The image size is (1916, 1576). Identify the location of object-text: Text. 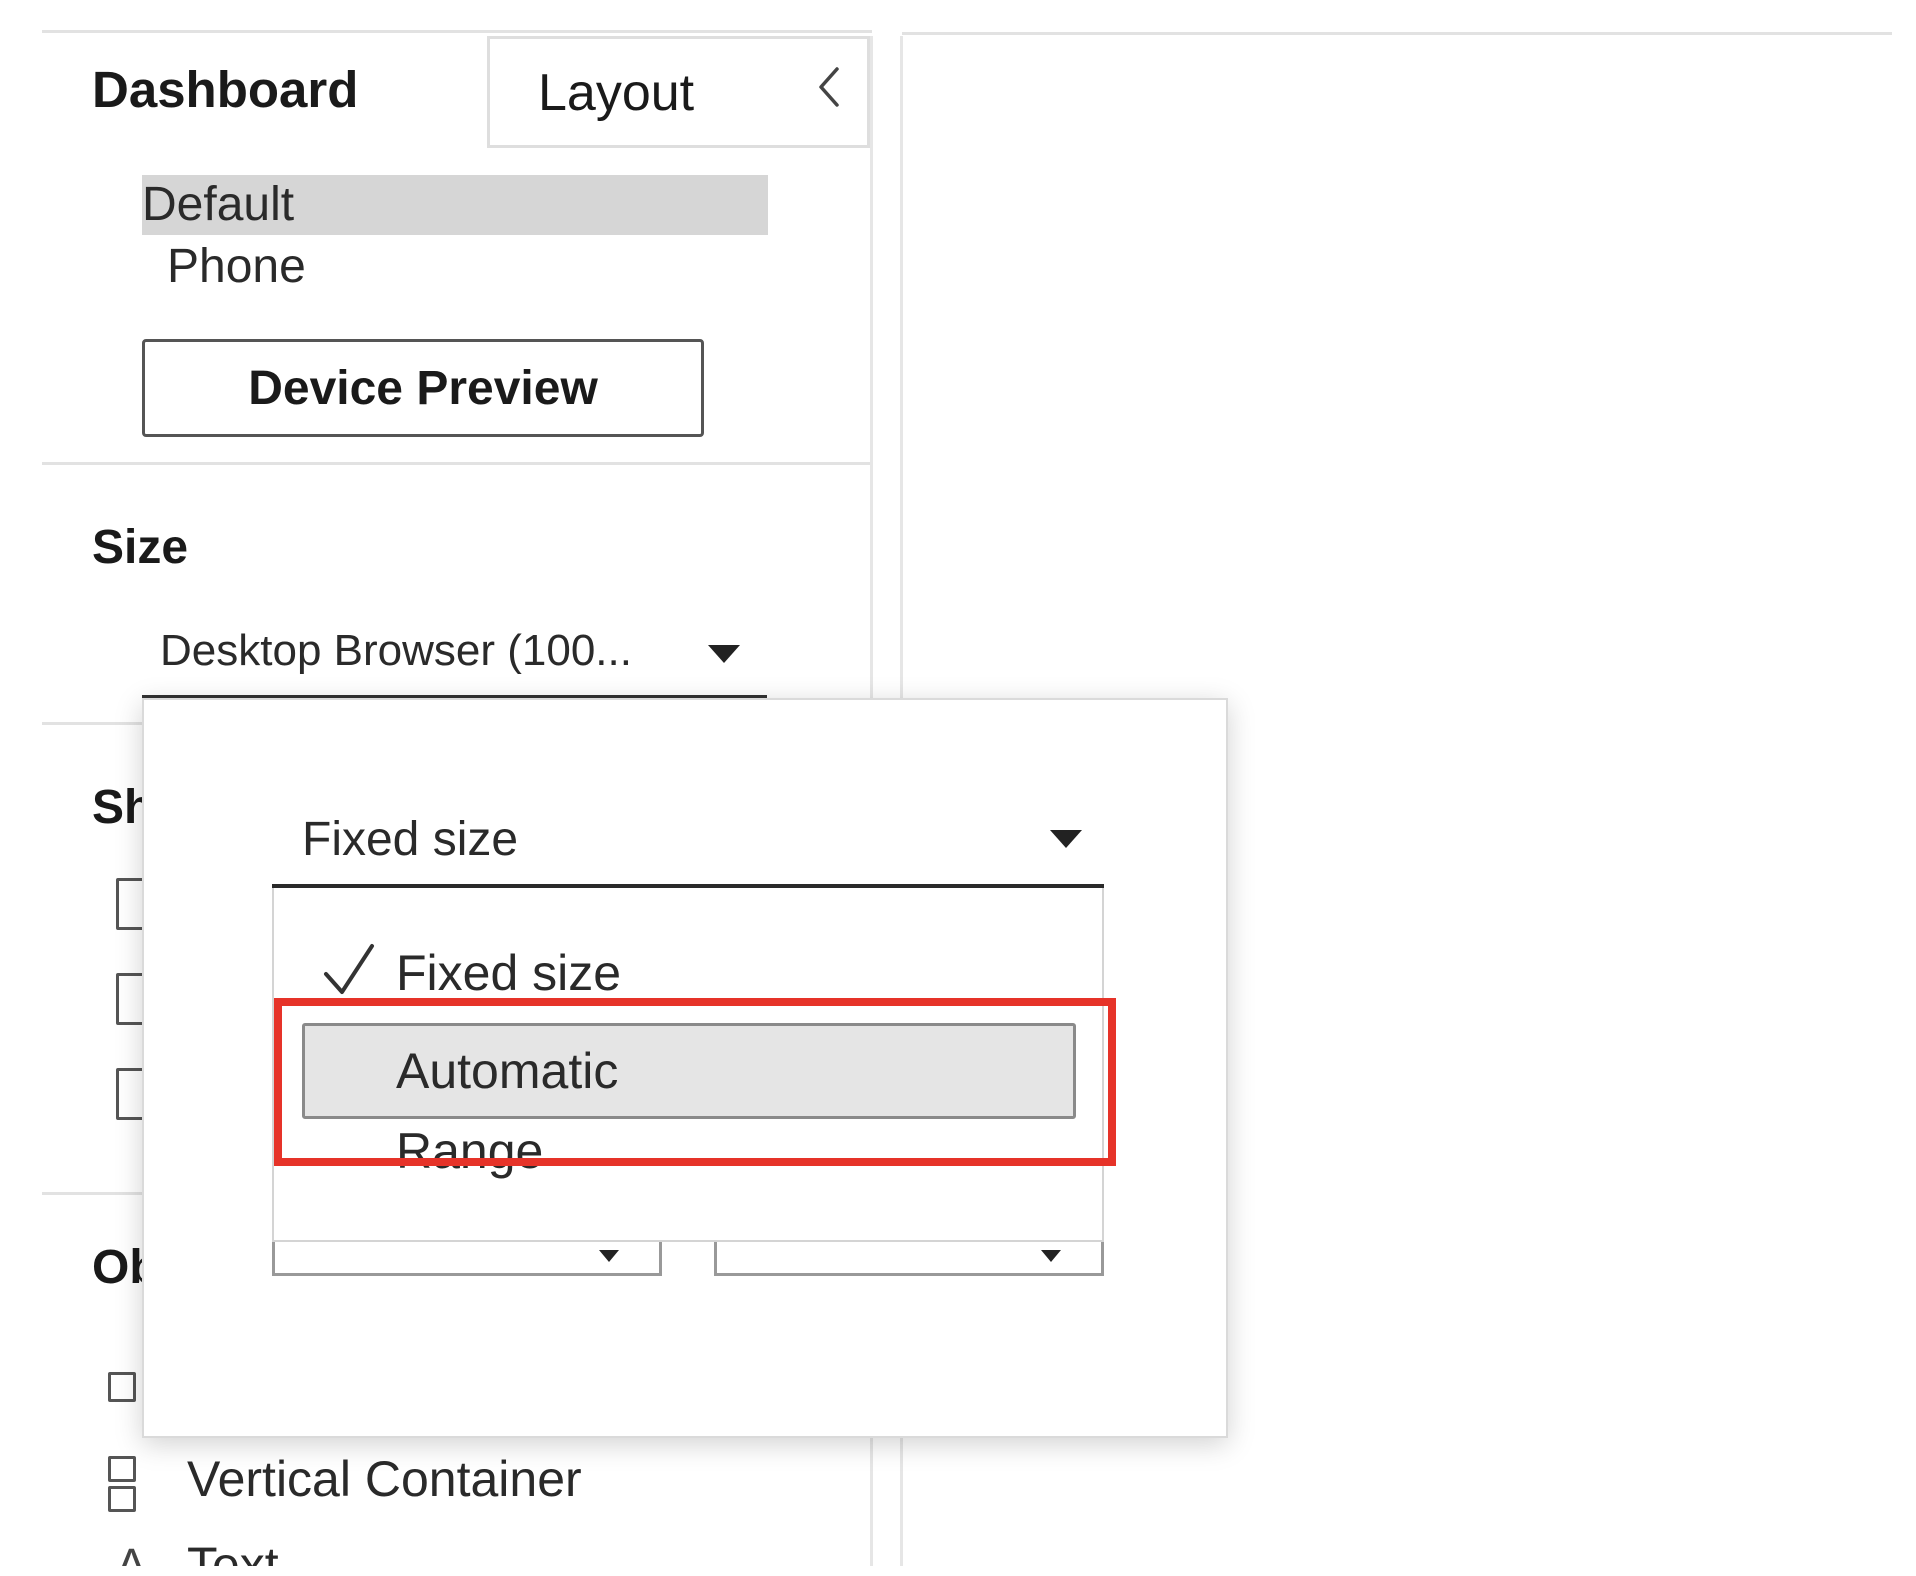
(233, 1553).